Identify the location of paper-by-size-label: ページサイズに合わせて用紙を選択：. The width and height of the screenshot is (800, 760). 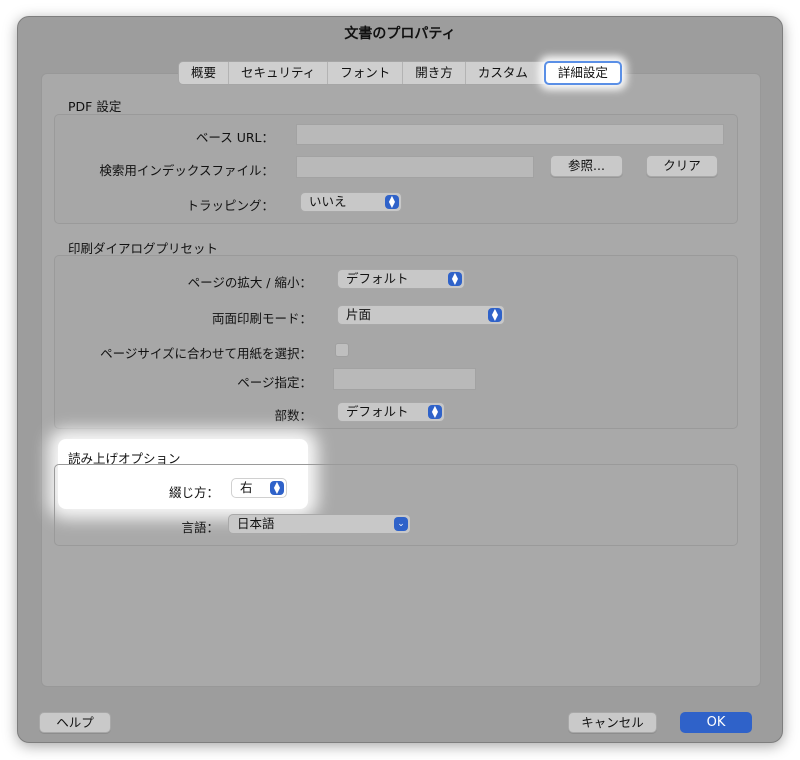
(206, 353).